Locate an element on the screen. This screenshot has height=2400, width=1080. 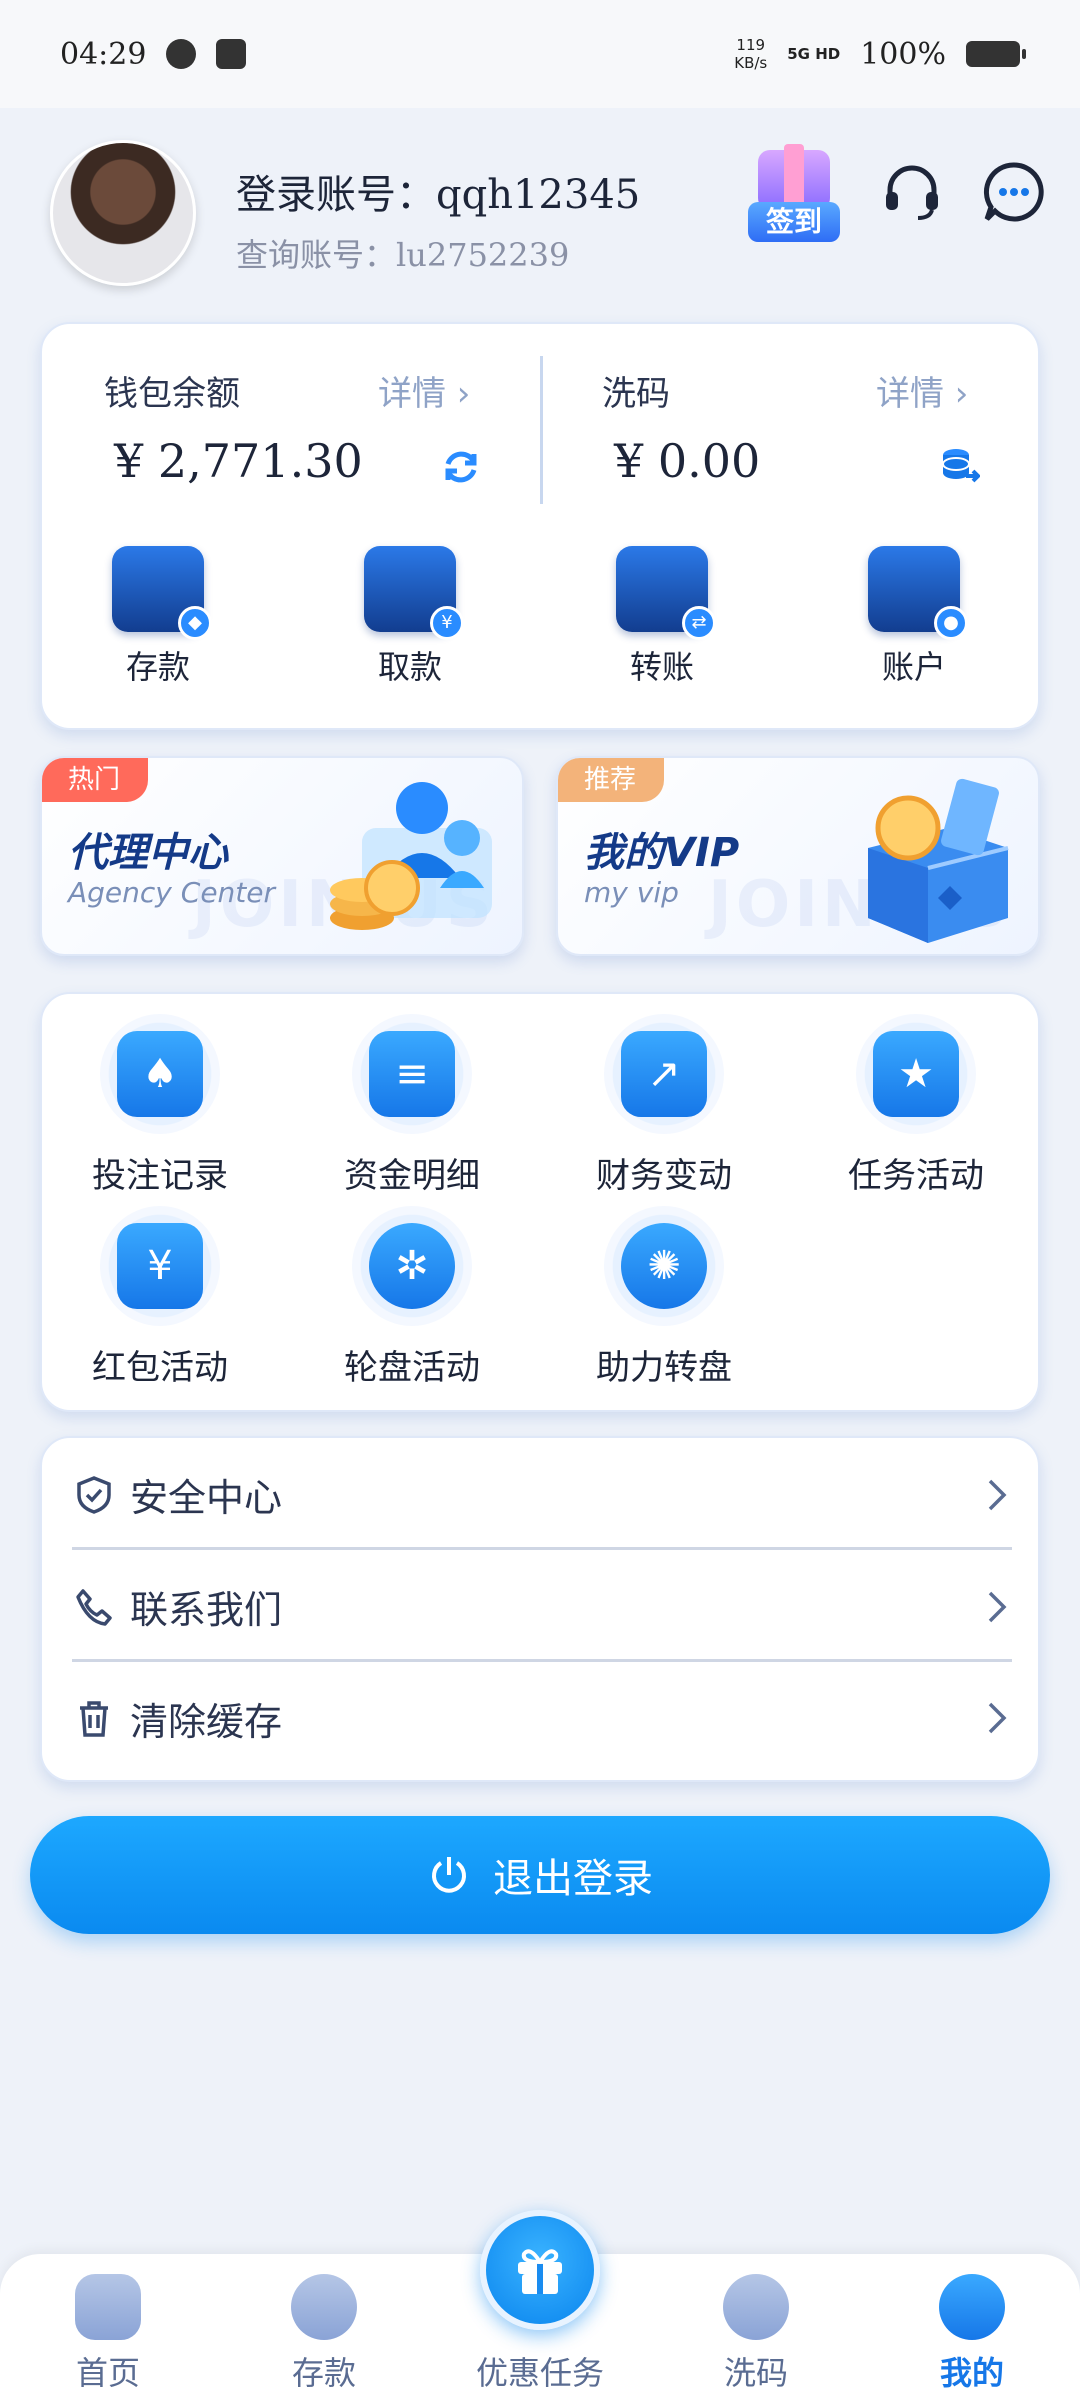
deposit-action: ◆ 存款 is located at coordinates (158, 617).